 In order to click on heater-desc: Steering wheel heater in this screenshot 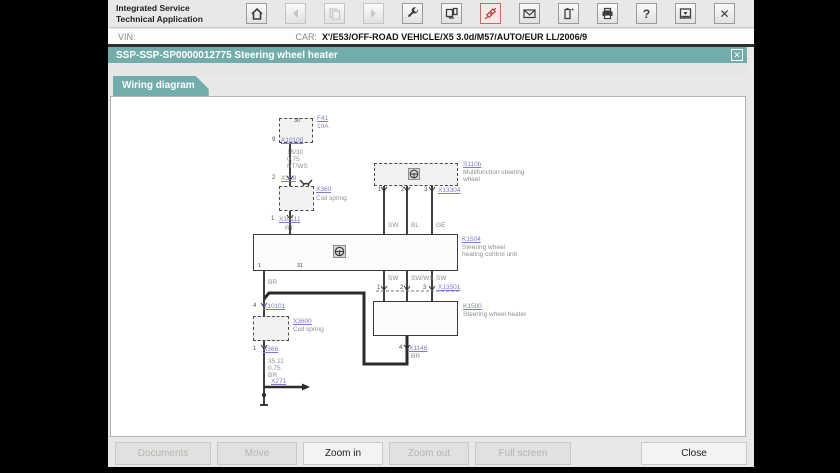, I will do `click(495, 314)`.